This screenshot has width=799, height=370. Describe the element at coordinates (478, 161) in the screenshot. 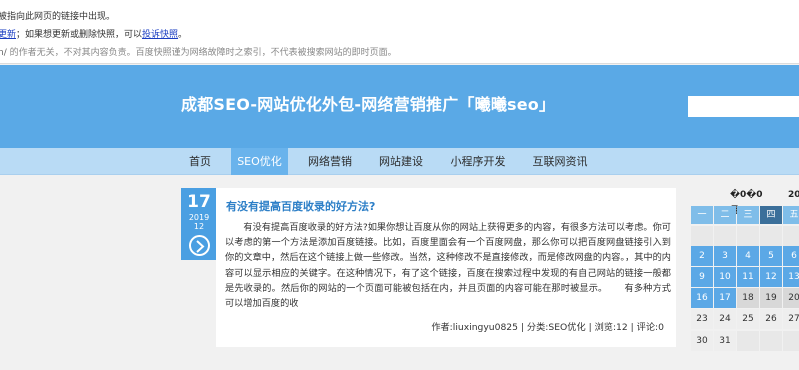

I see `nav-item-mini-program: 小程序开发` at that location.